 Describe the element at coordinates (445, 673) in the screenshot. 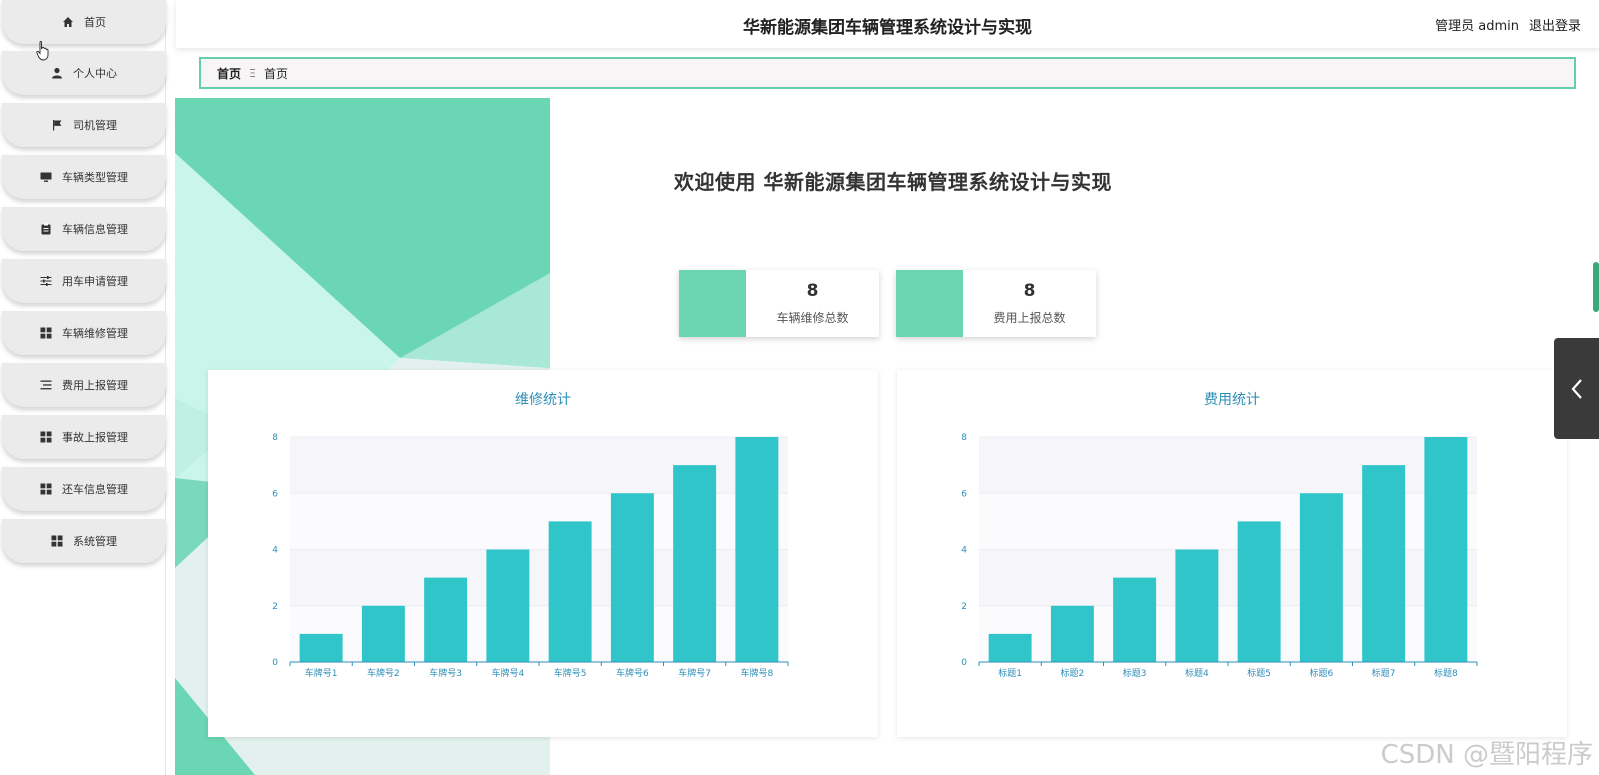

I see `x-tick-label: 车牌号3` at that location.